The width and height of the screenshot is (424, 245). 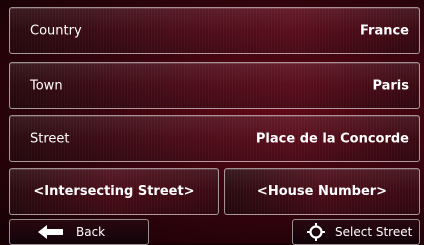 I want to click on street-label: Street, so click(x=50, y=138).